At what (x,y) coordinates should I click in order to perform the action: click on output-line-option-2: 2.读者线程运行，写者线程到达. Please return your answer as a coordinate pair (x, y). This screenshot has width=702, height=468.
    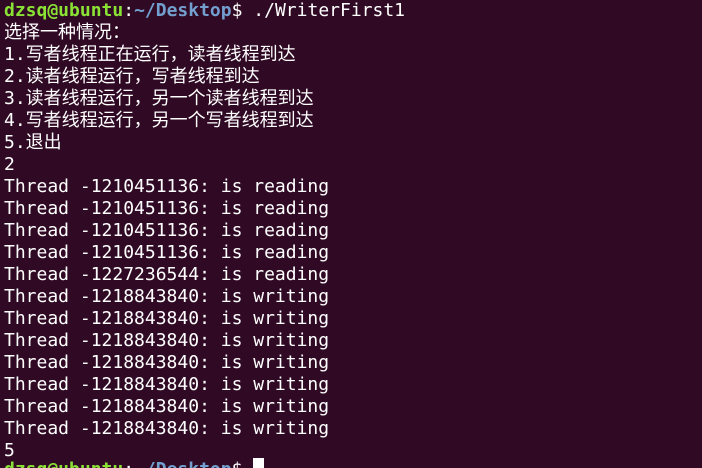
    Looking at the image, I should click on (132, 76).